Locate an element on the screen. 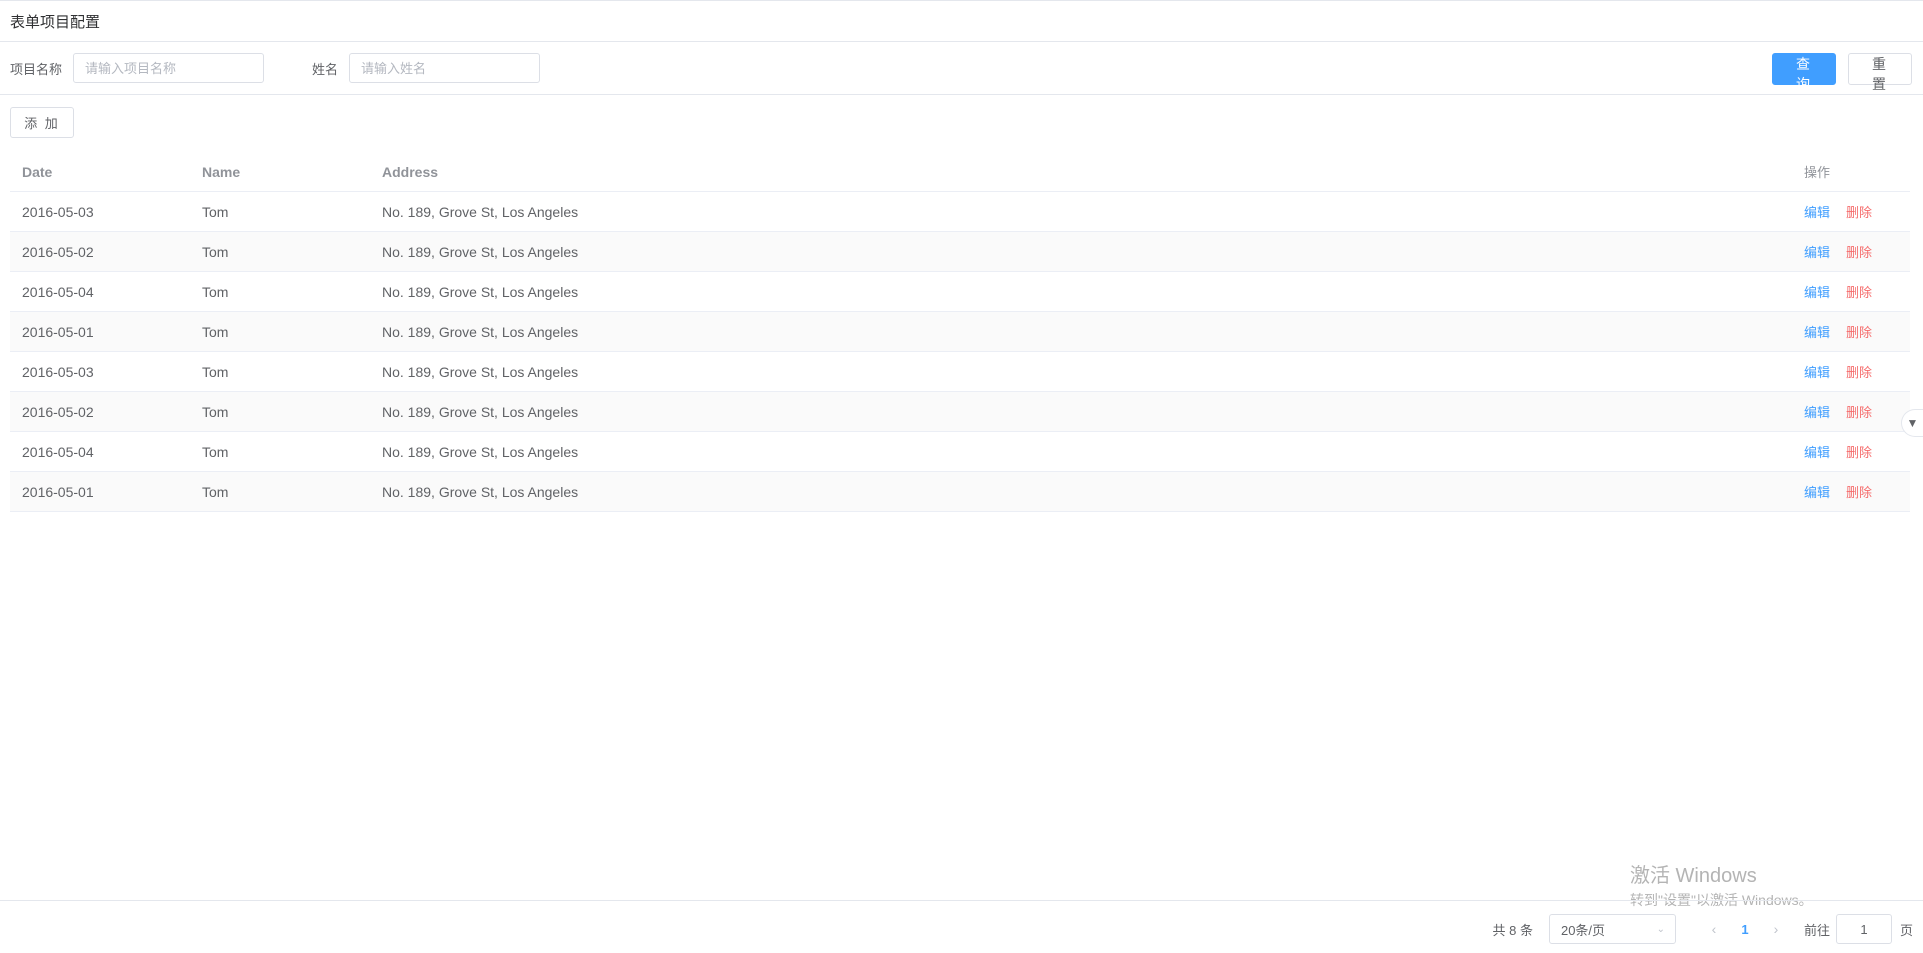 The height and width of the screenshot is (953, 1923). pagination: 共 8 条 20条/页 ⌄ ‹ 1 › 前往 页 is located at coordinates (1702, 929).